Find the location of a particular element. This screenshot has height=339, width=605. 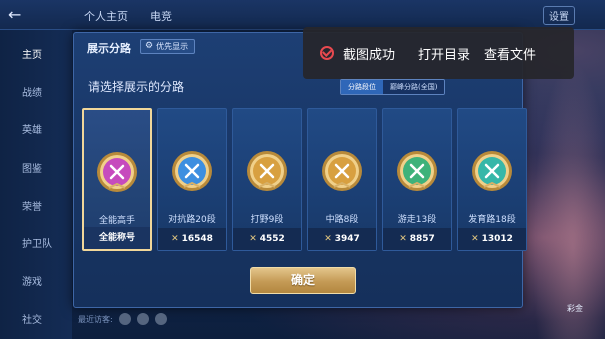

mode-switch: 分路段位 巅峰分路(全国) is located at coordinates (393, 87).